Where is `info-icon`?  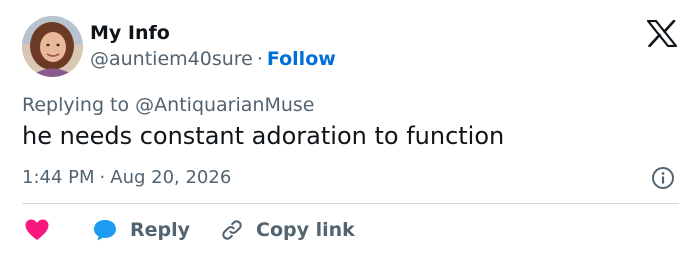
info-icon is located at coordinates (663, 178).